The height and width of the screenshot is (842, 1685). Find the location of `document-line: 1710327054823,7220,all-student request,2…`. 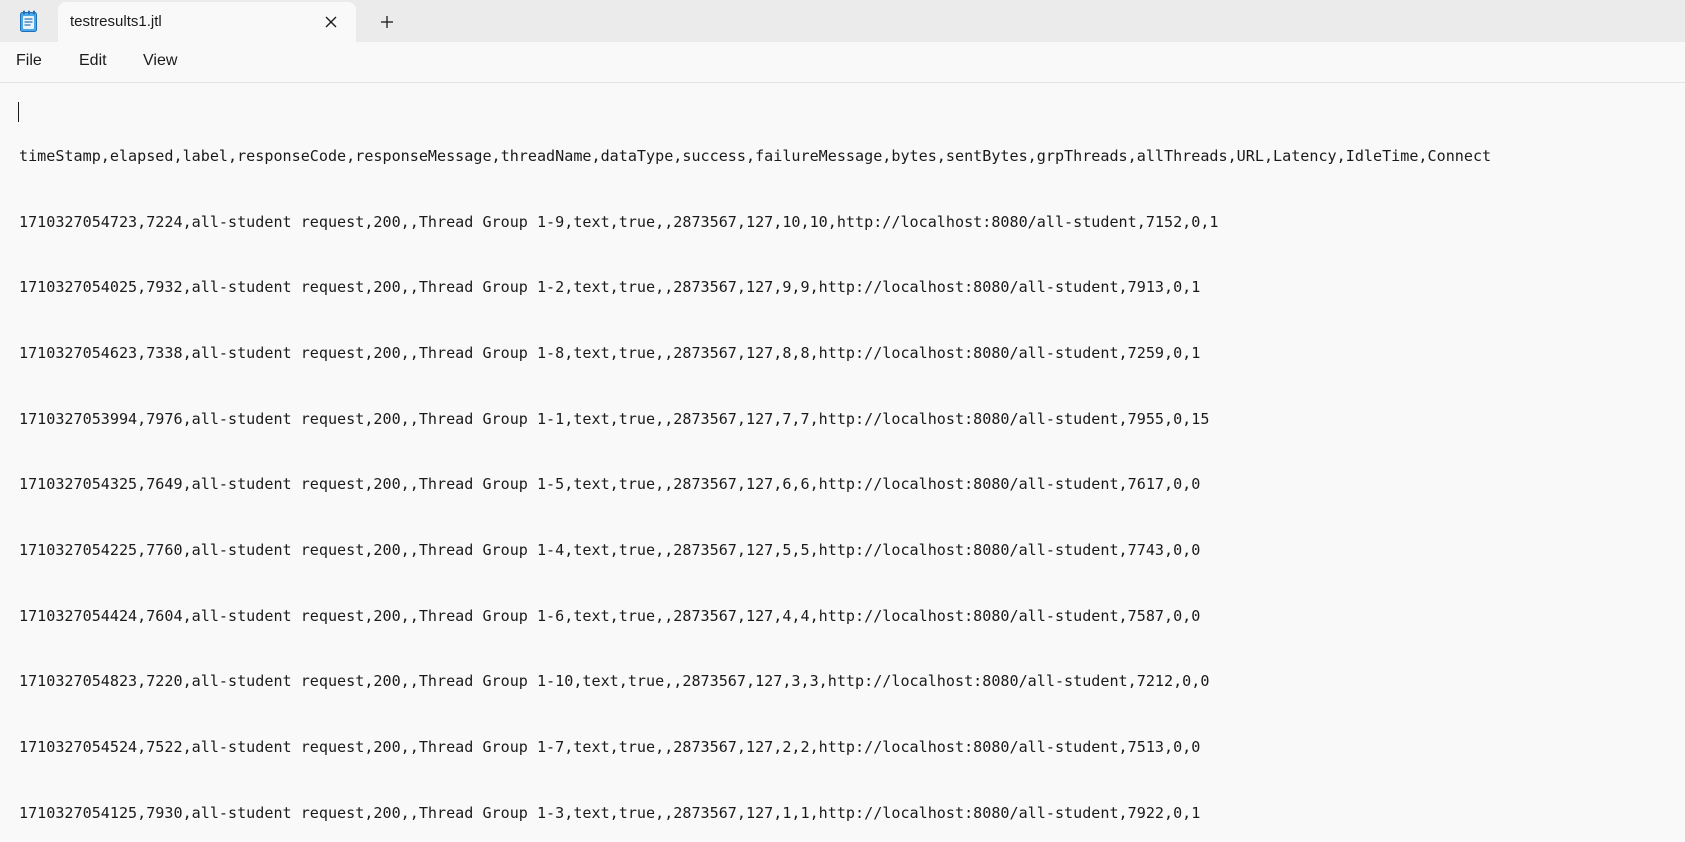

document-line: 1710327054823,7220,all-student request,2… is located at coordinates (614, 681).